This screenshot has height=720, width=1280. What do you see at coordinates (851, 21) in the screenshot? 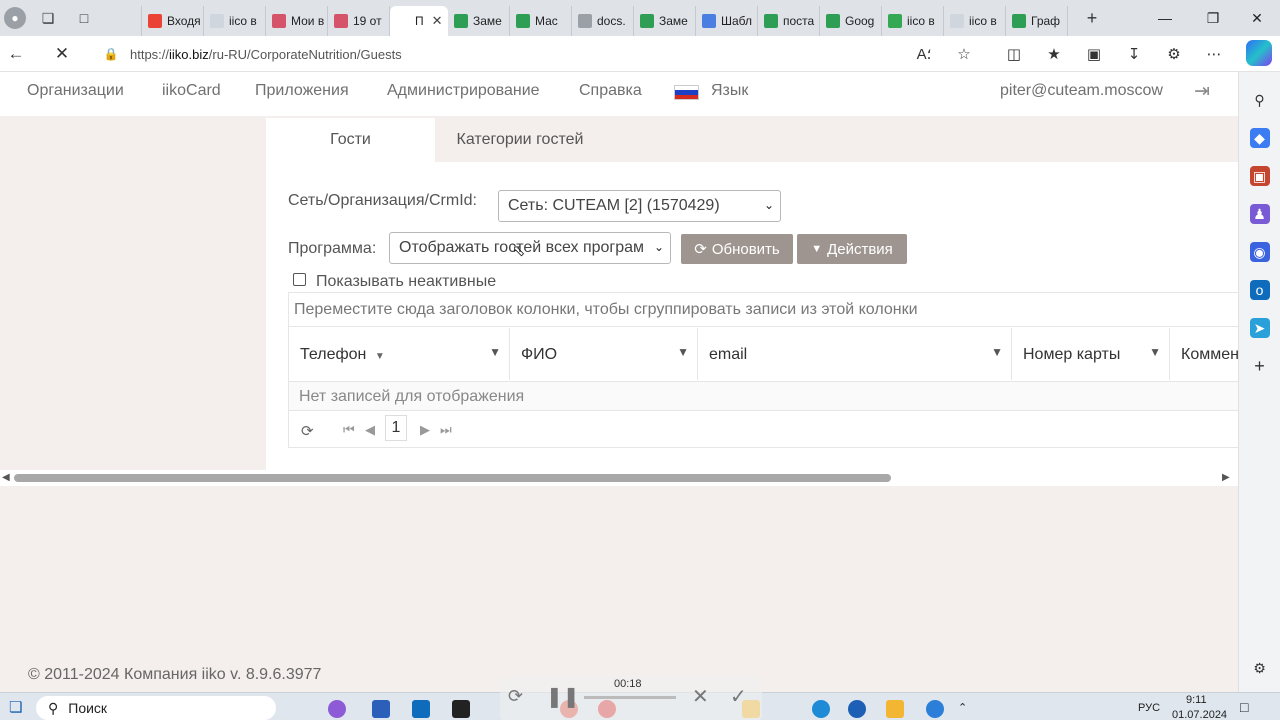
I see `browser-tab: Goog` at bounding box center [851, 21].